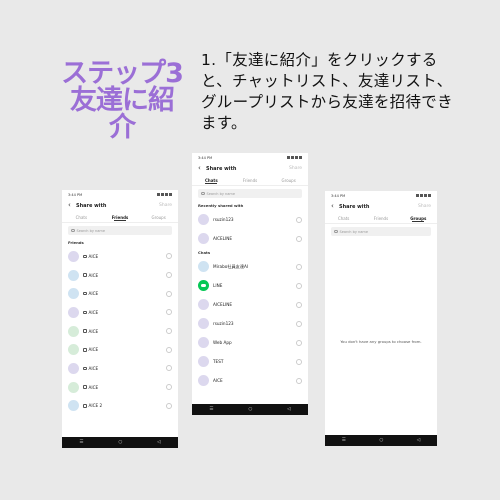  Describe the element at coordinates (122, 73) in the screenshot. I see `step-title-line1: ステップ3` at that location.